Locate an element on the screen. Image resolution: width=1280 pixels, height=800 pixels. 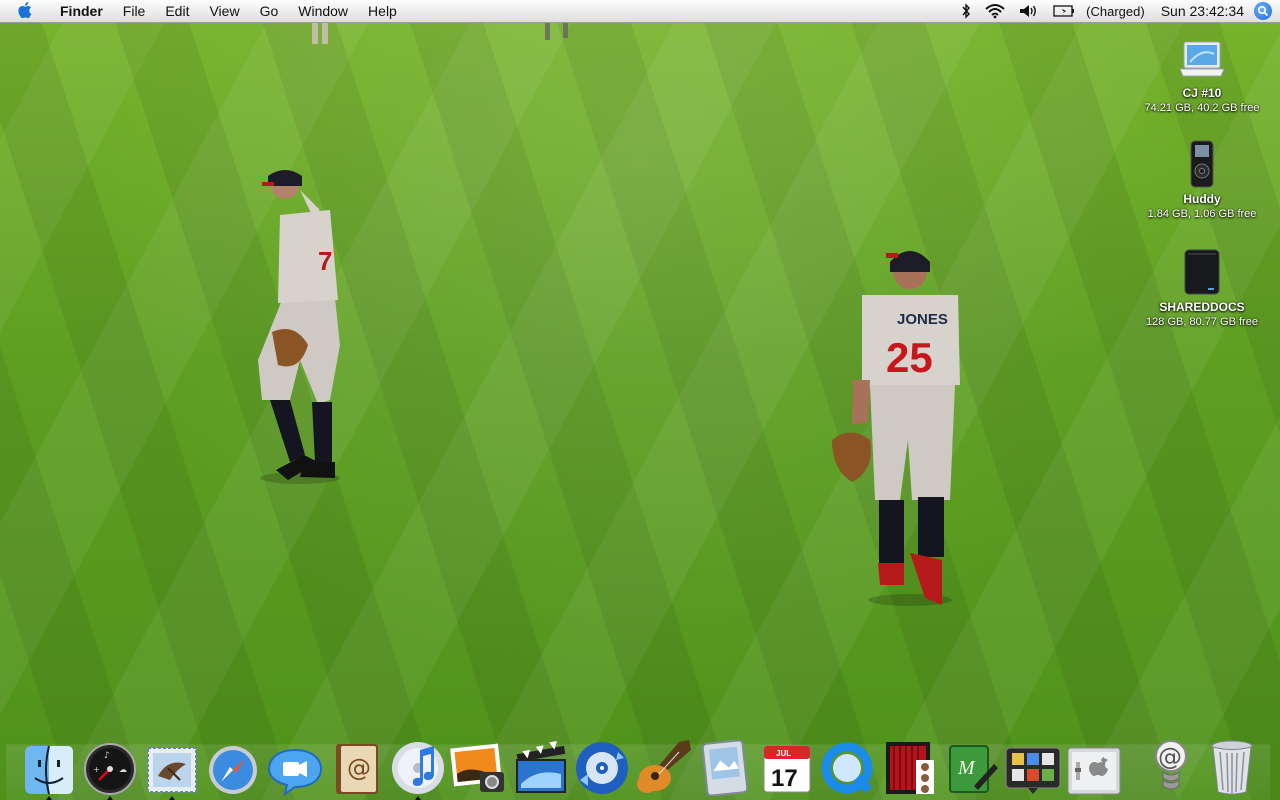
apple-icon is located at coordinates (26, 11).